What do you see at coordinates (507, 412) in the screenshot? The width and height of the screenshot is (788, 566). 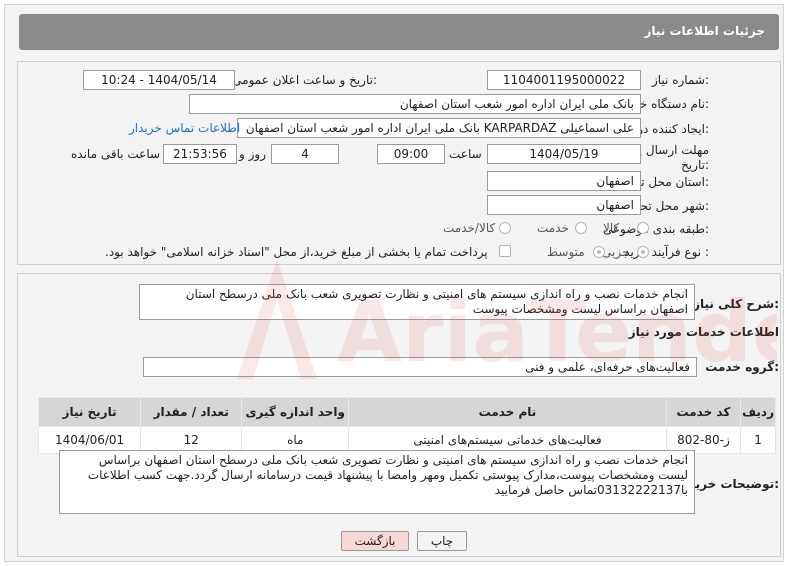 I see `col-name: نام خدمت` at bounding box center [507, 412].